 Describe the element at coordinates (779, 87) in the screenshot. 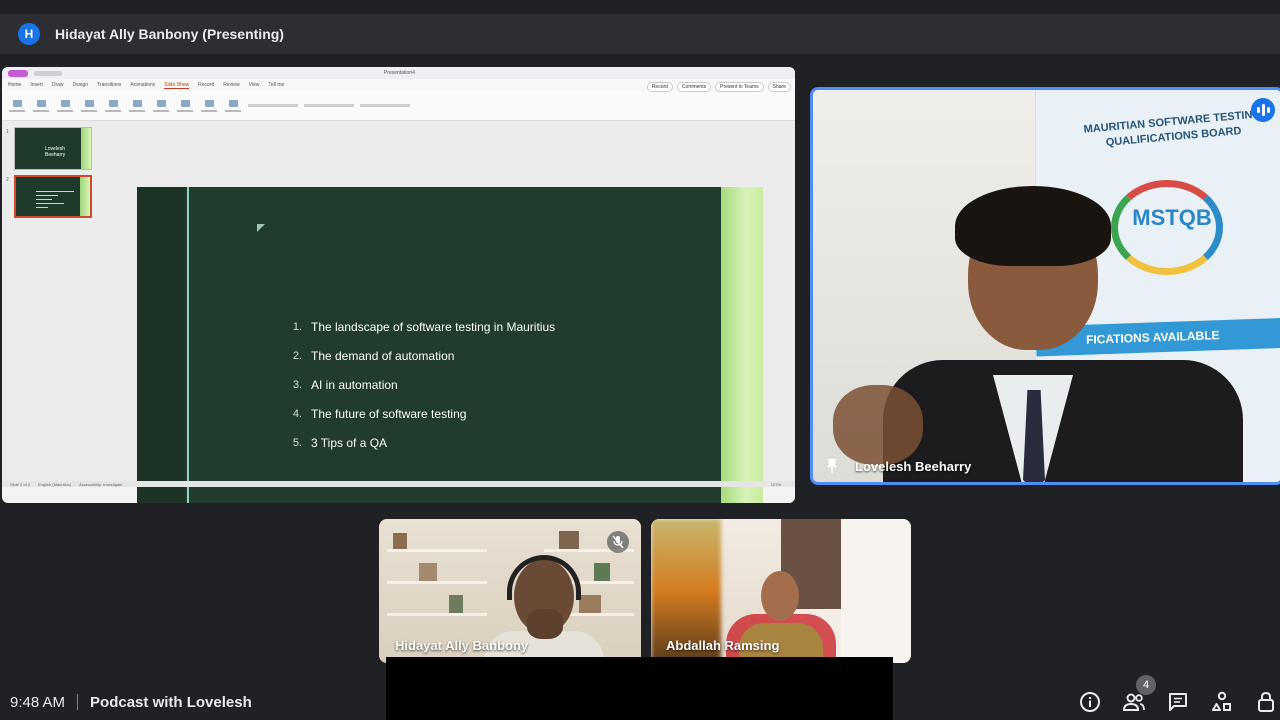

I see `ppt-share-button: Share` at that location.